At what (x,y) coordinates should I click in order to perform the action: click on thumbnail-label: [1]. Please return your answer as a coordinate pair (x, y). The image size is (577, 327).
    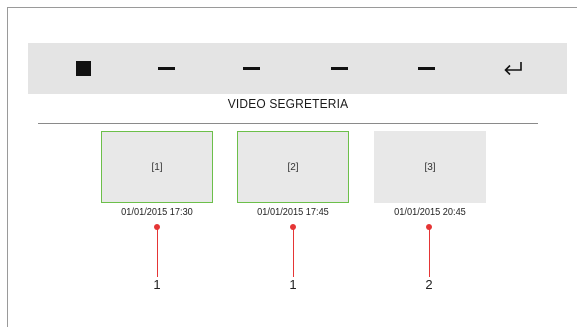
    Looking at the image, I should click on (157, 167).